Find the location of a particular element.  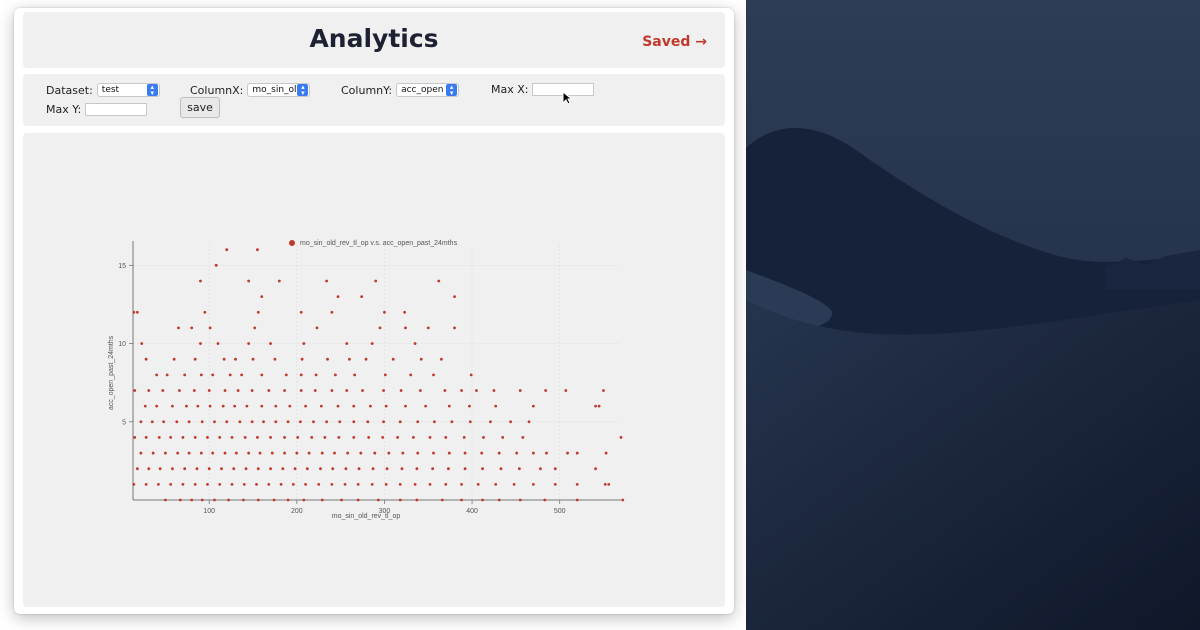

maxy-input is located at coordinates (116, 109).